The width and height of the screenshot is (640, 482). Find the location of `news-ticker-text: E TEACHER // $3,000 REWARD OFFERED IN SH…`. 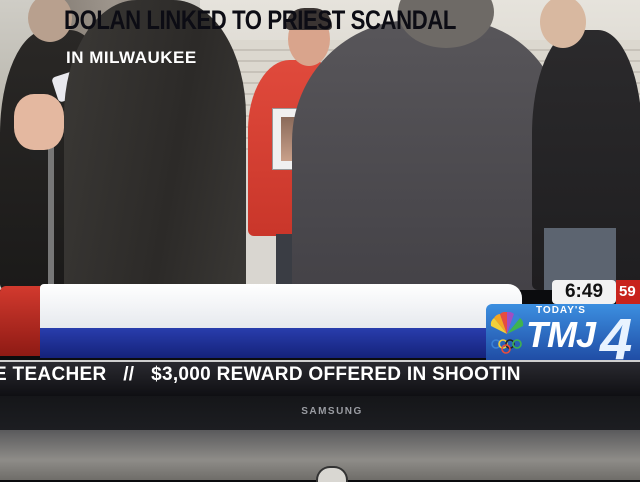

news-ticker-text: E TEACHER // $3,000 REWARD OFFERED IN SH… is located at coordinates (260, 374).